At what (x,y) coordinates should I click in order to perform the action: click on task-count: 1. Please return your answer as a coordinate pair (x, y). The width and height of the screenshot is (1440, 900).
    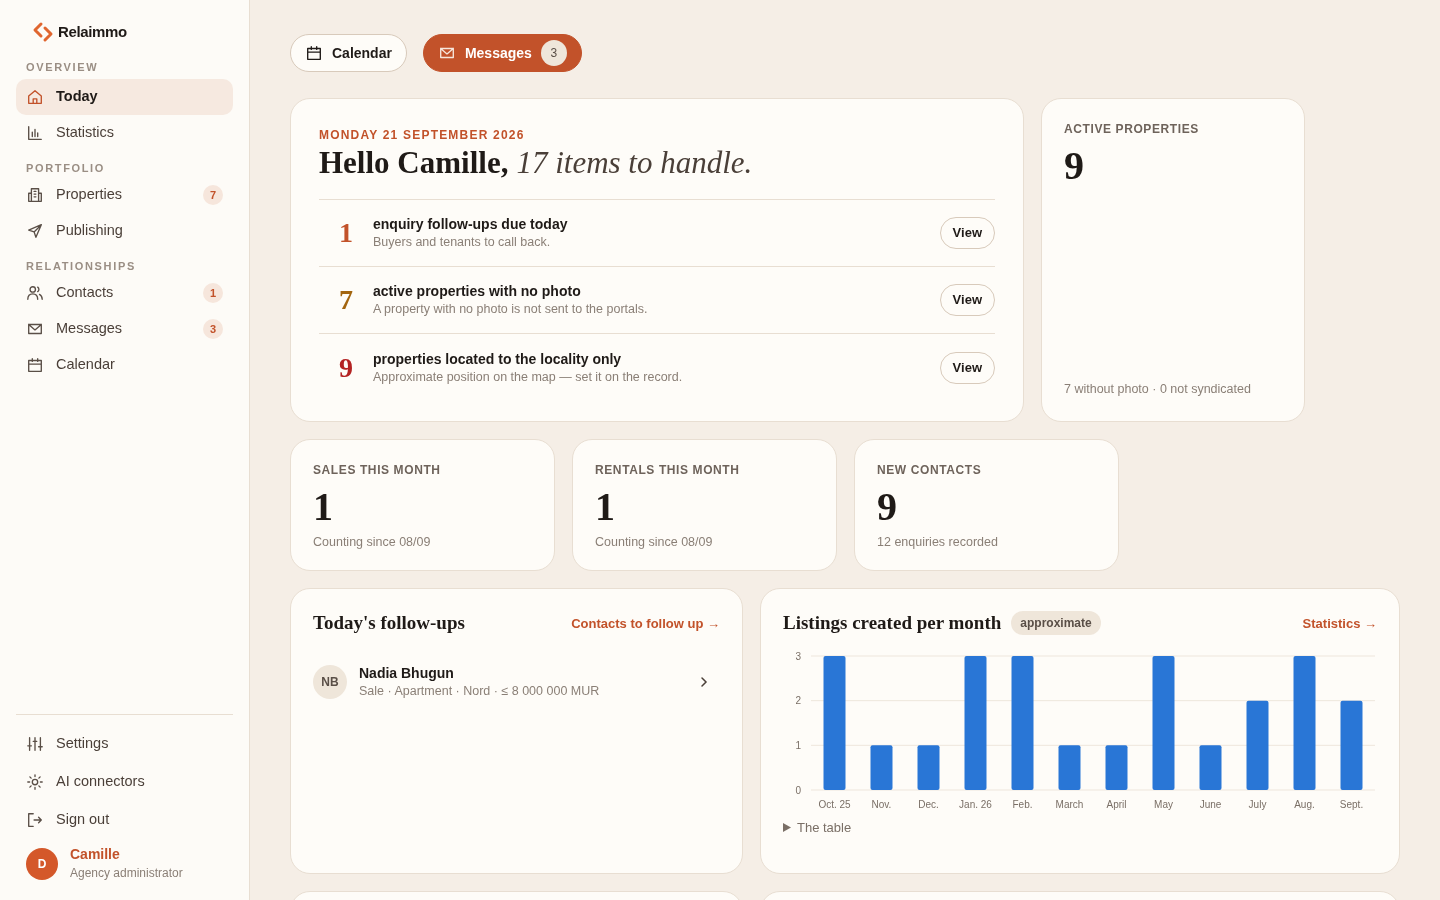
    Looking at the image, I should click on (346, 233).